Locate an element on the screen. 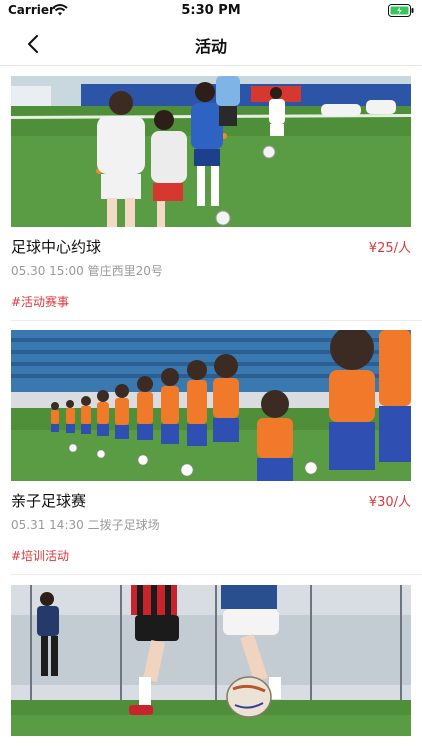 This screenshot has height=750, width=422. event-location: 管庄西里20号 is located at coordinates (125, 271).